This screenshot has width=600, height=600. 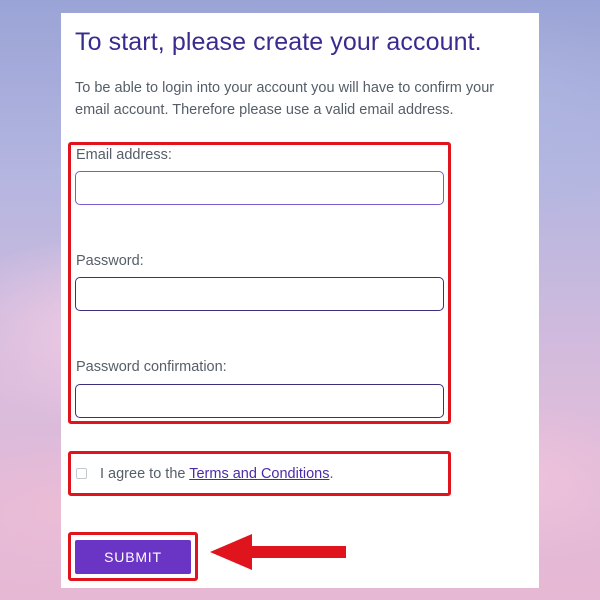 I want to click on terms-checkbox, so click(x=81, y=473).